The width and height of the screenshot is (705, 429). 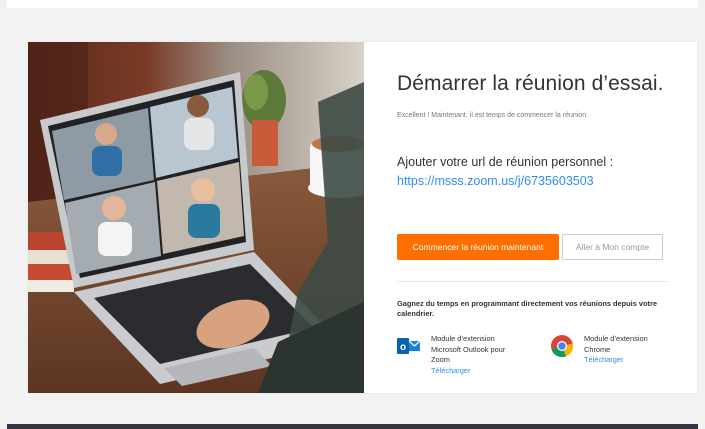 I want to click on personal-url-label: Ajouter votre url de réunion personnel :, so click(x=505, y=162).